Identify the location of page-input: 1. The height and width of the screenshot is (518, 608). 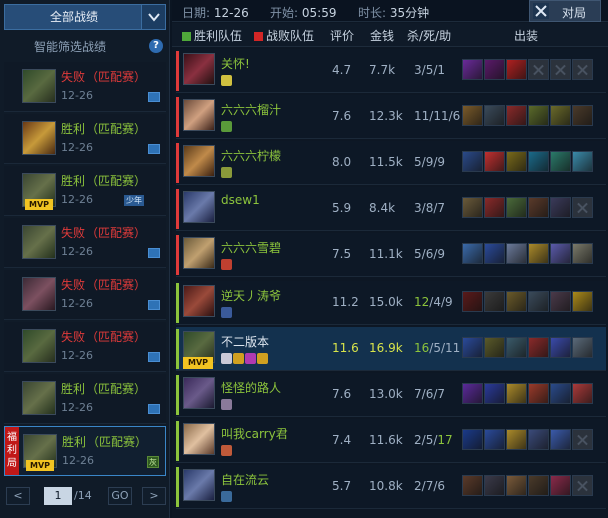
(58, 496).